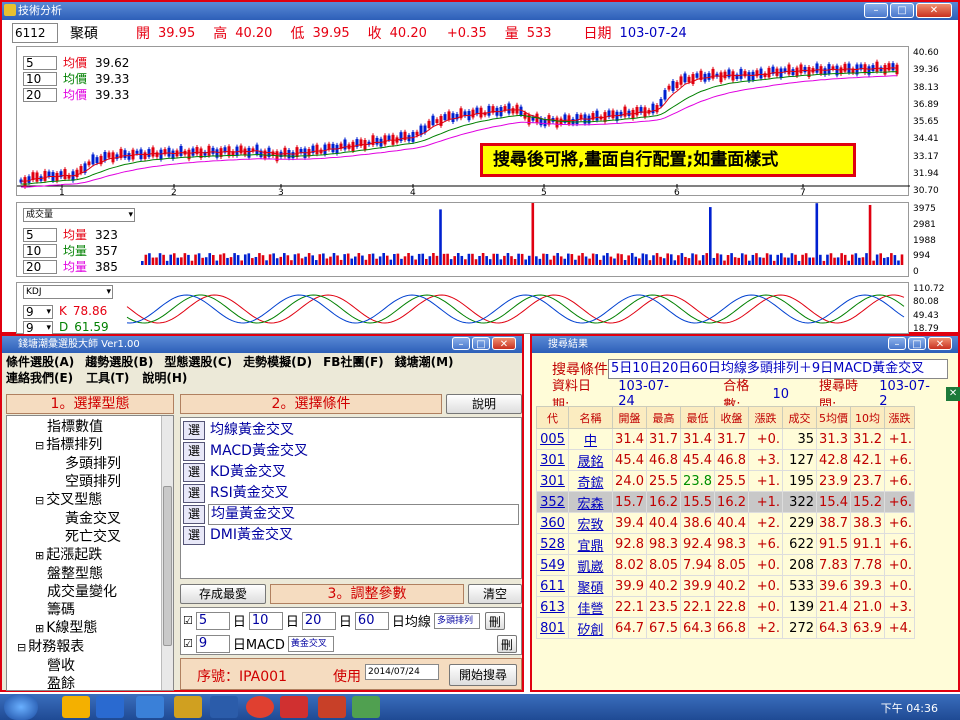 This screenshot has width=960, height=720. What do you see at coordinates (40, 63) in the screenshot?
I see `price-ma-period-select: 5` at bounding box center [40, 63].